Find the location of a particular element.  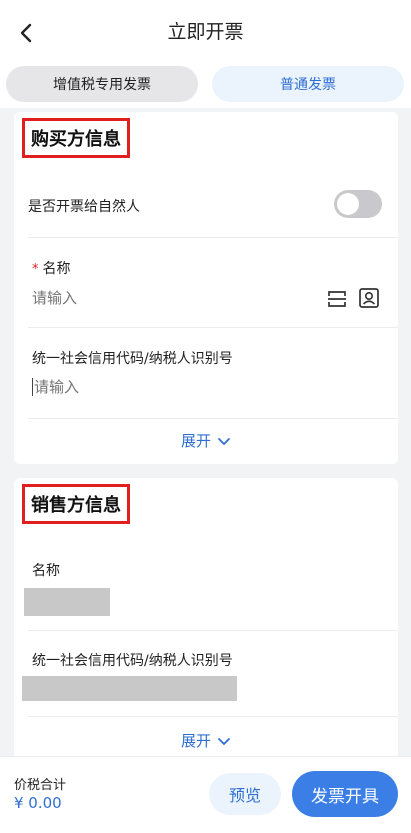

seller-expand-label: 展开 is located at coordinates (195, 741).